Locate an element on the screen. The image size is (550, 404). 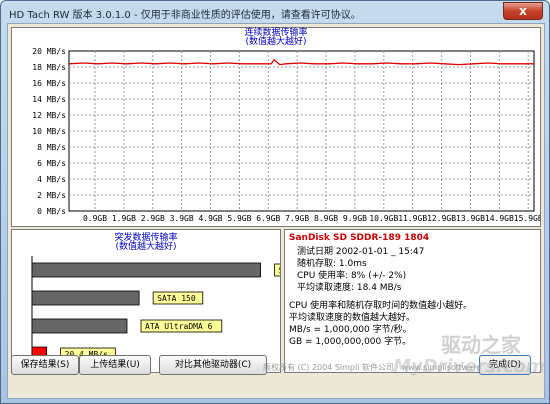
average-read: 平均读取速度: 18.4 MB/s is located at coordinates (349, 288).